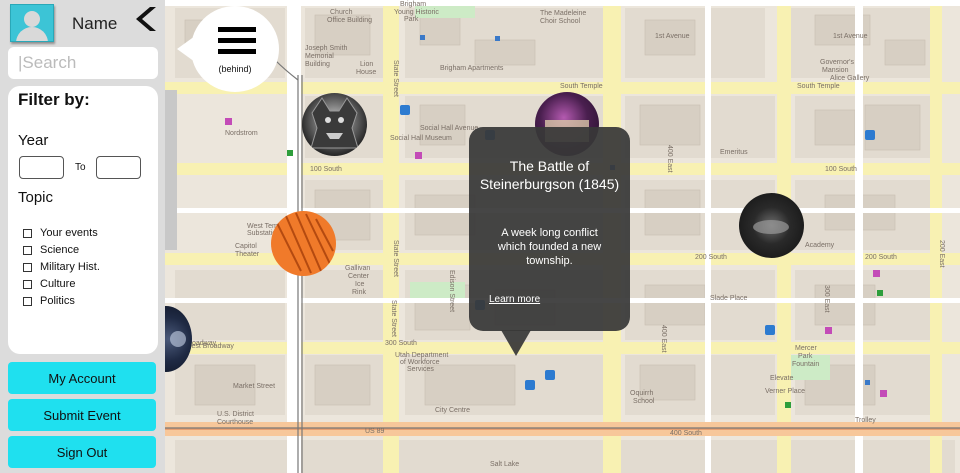 The height and width of the screenshot is (473, 960). What do you see at coordinates (41, 167) in the screenshot?
I see `year-from-input` at bounding box center [41, 167].